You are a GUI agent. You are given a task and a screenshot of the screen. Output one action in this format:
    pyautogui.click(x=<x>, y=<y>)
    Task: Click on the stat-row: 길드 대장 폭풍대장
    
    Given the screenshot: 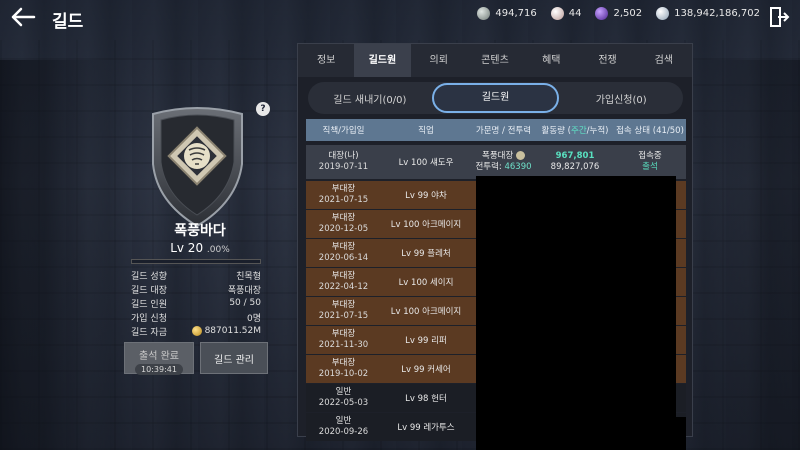 What is the action you would take?
    pyautogui.click(x=196, y=289)
    